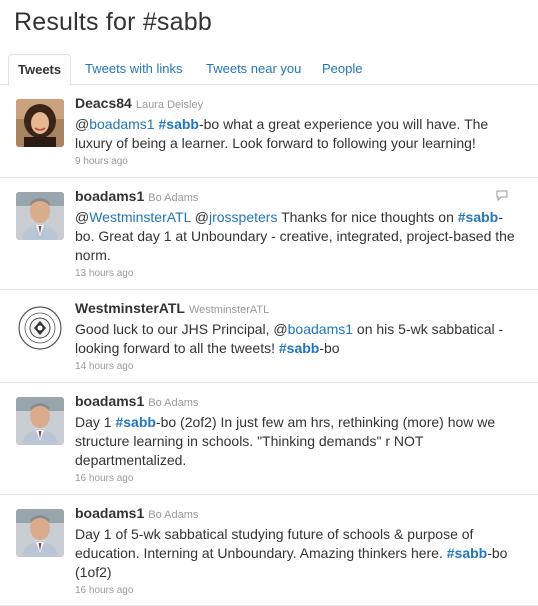 The width and height of the screenshot is (538, 606). I want to click on timestamp-link: 13 hours ago, so click(297, 273).